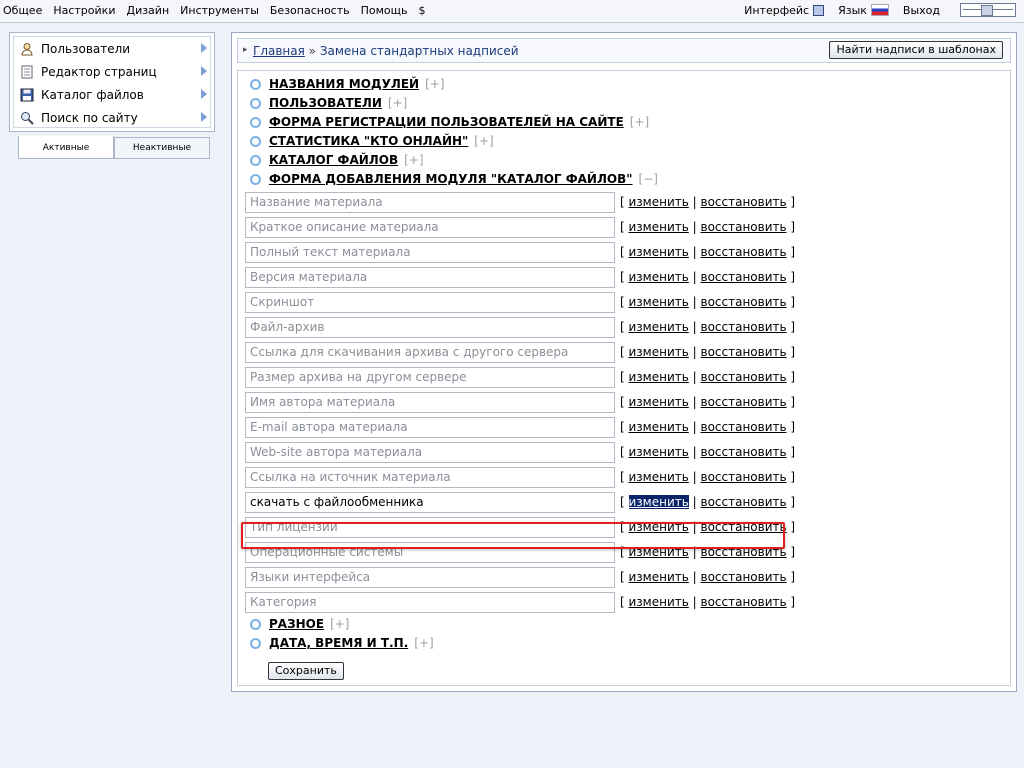  Describe the element at coordinates (368, 141) in the screenshot. I see `section-title: СТАТИСТИКА "КТО ОНЛАЙН"` at that location.